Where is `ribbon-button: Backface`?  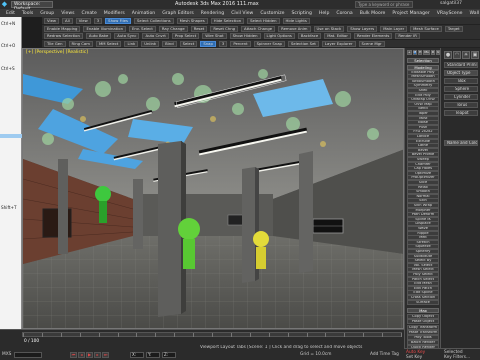
ribbon-button: Backface is located at coordinates (309, 35).